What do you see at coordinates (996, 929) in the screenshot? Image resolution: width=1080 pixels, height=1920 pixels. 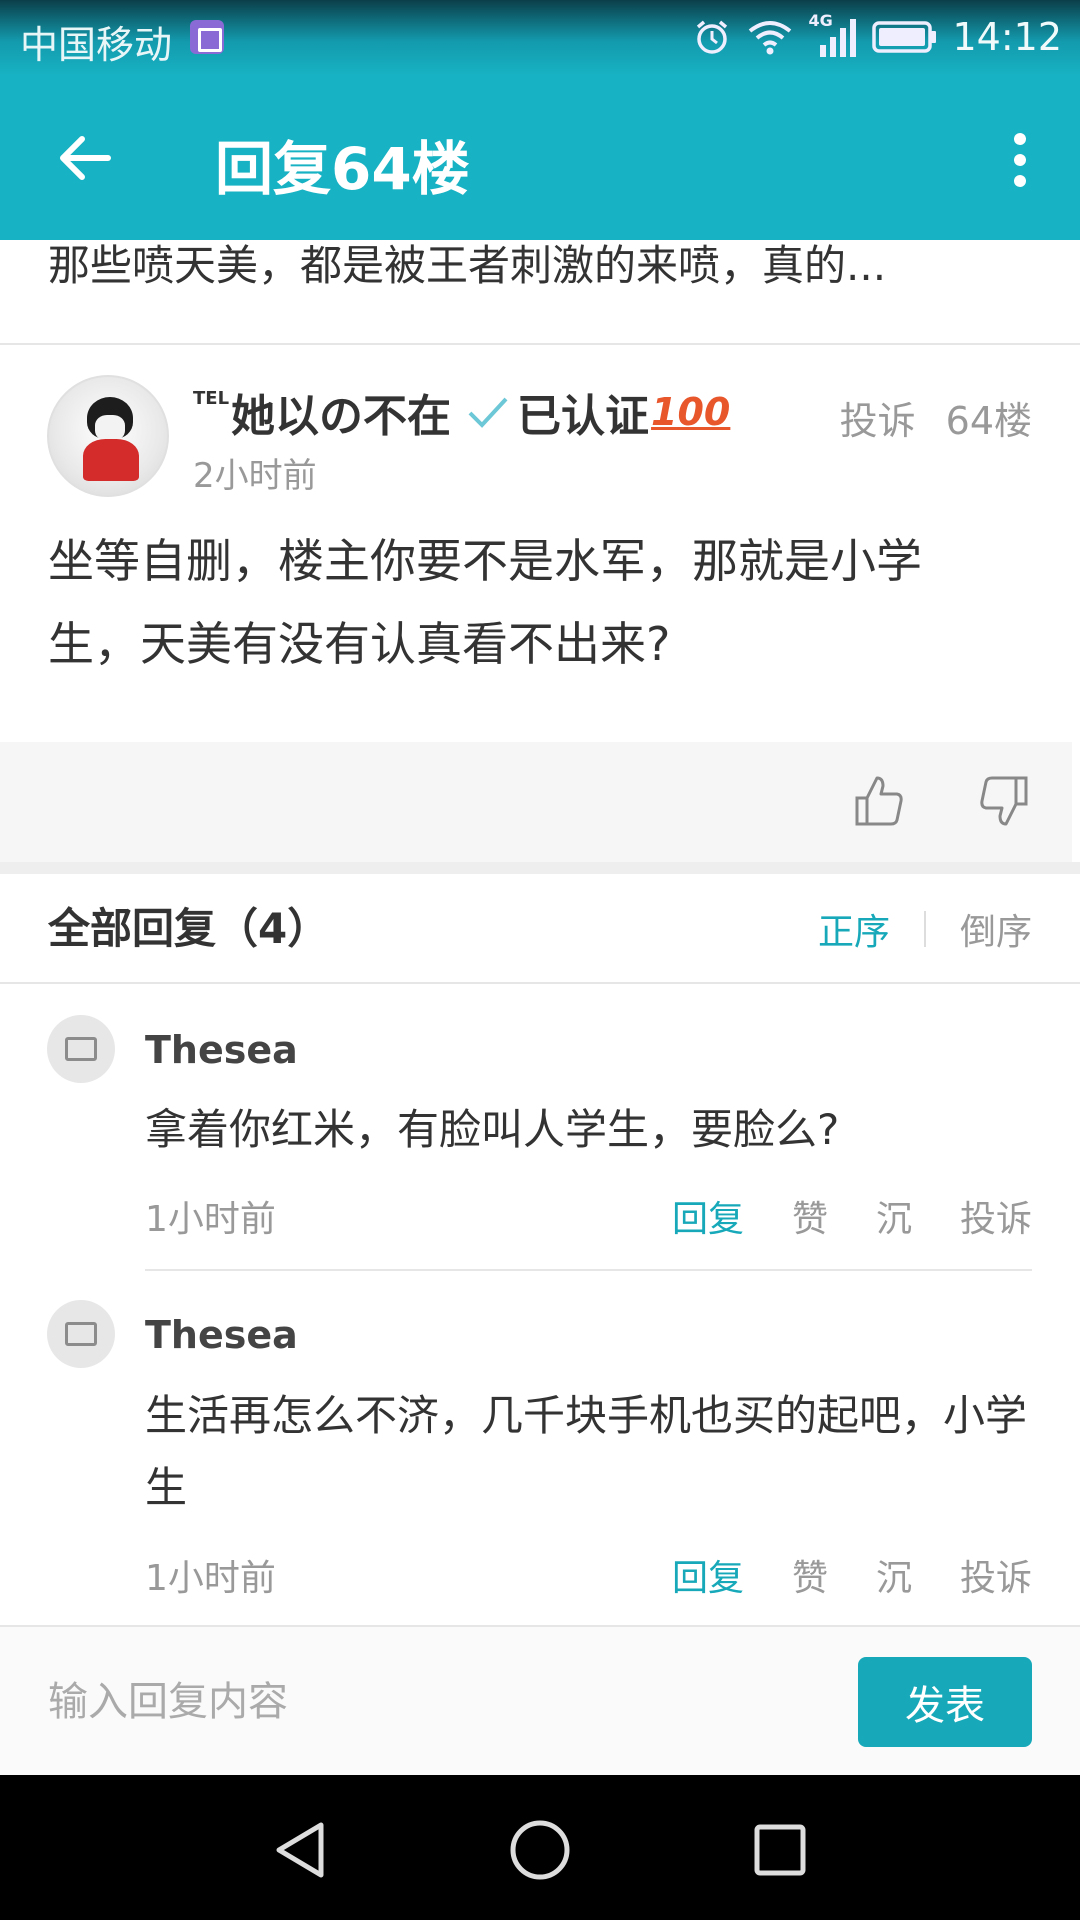 I see `sort-descending-button: 倒序` at bounding box center [996, 929].